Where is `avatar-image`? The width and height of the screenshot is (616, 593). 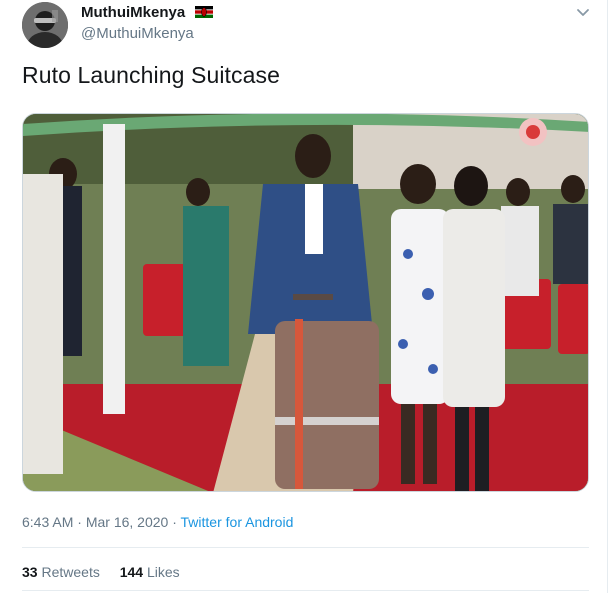
avatar-image is located at coordinates (45, 25).